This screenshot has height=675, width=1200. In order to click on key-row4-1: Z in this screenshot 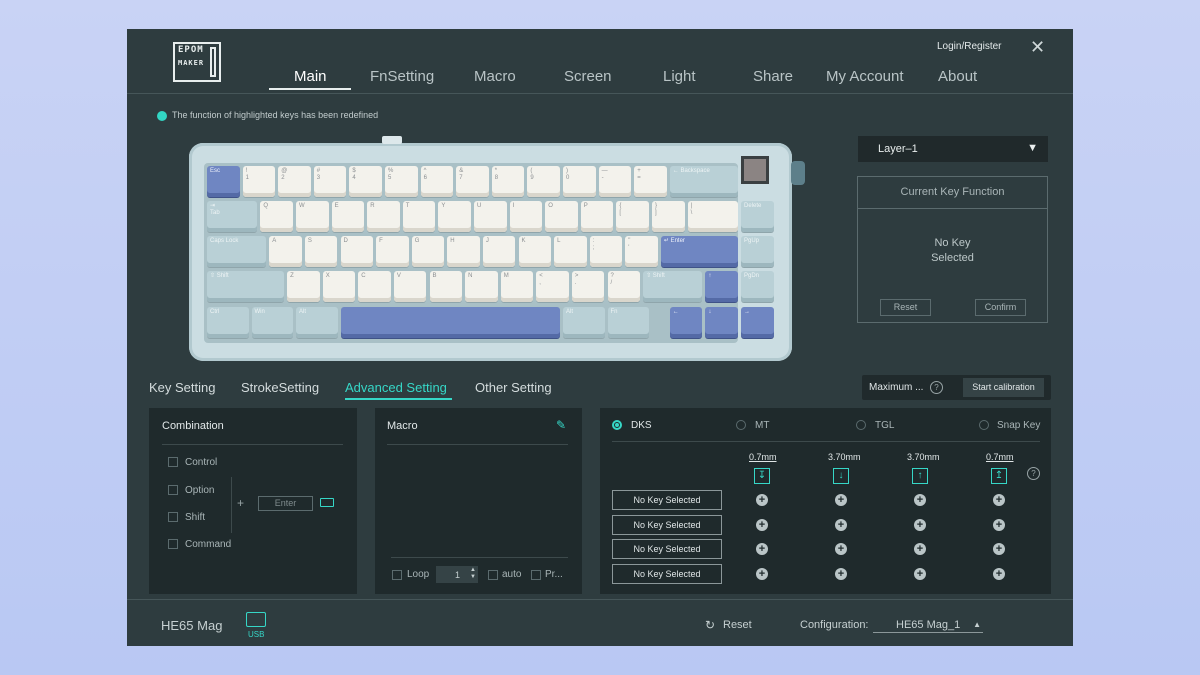, I will do `click(303, 286)`.